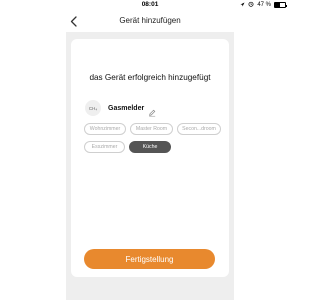 The image size is (320, 300). I want to click on room-chip-wohnzimmer: Wohnzimmer, so click(105, 129).